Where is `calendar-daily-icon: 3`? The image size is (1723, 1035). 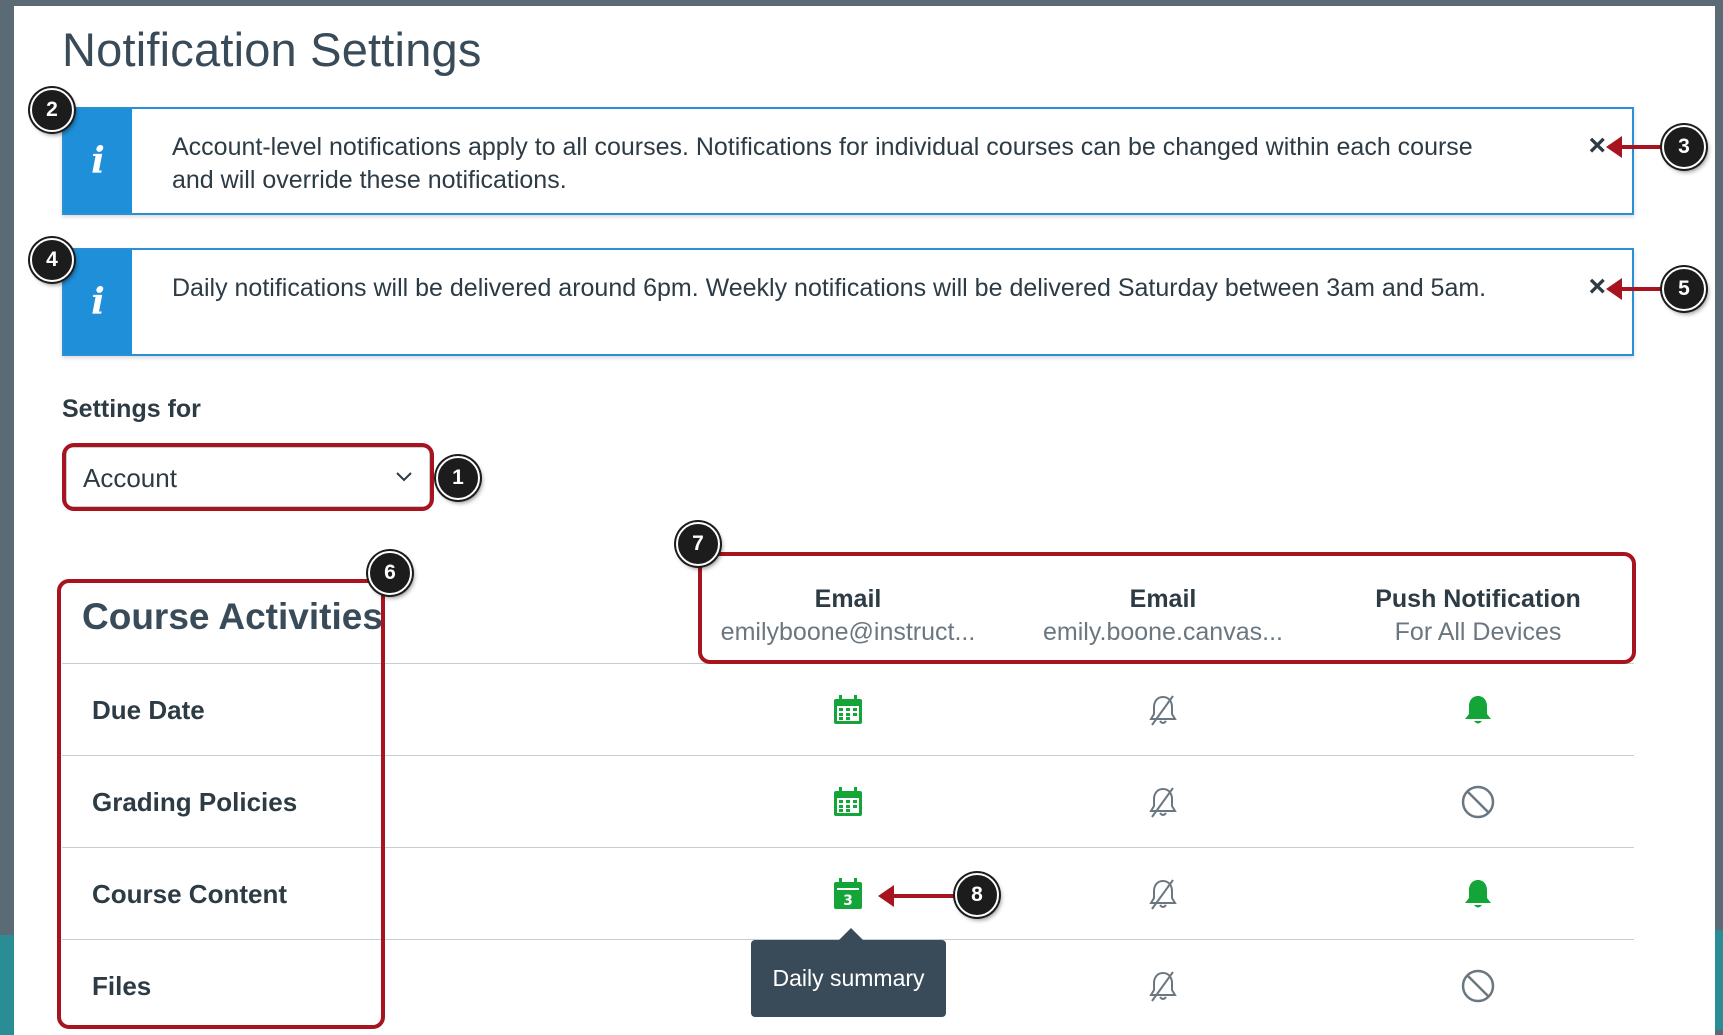
calendar-daily-icon: 3 is located at coordinates (848, 894).